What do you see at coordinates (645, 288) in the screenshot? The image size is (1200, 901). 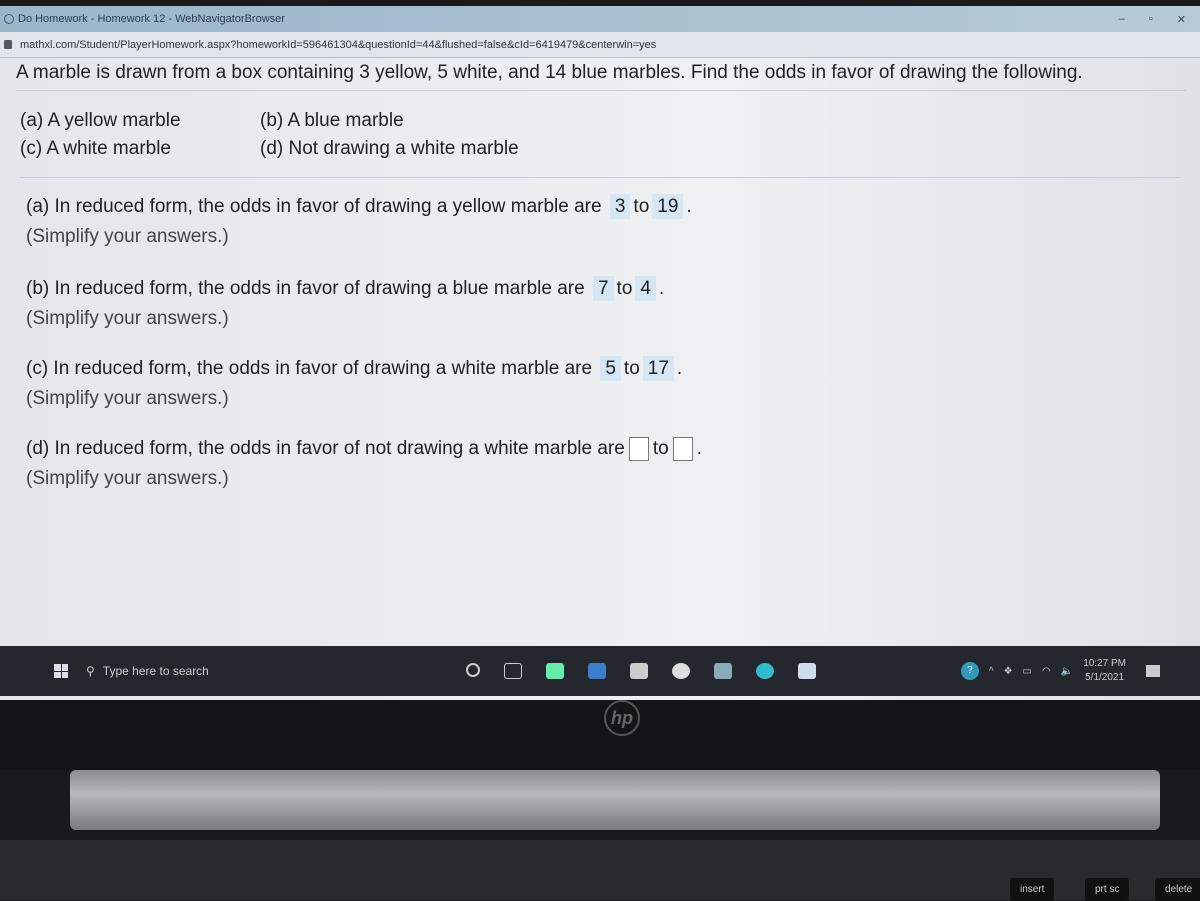 I see `answer-b-value2: 4` at bounding box center [645, 288].